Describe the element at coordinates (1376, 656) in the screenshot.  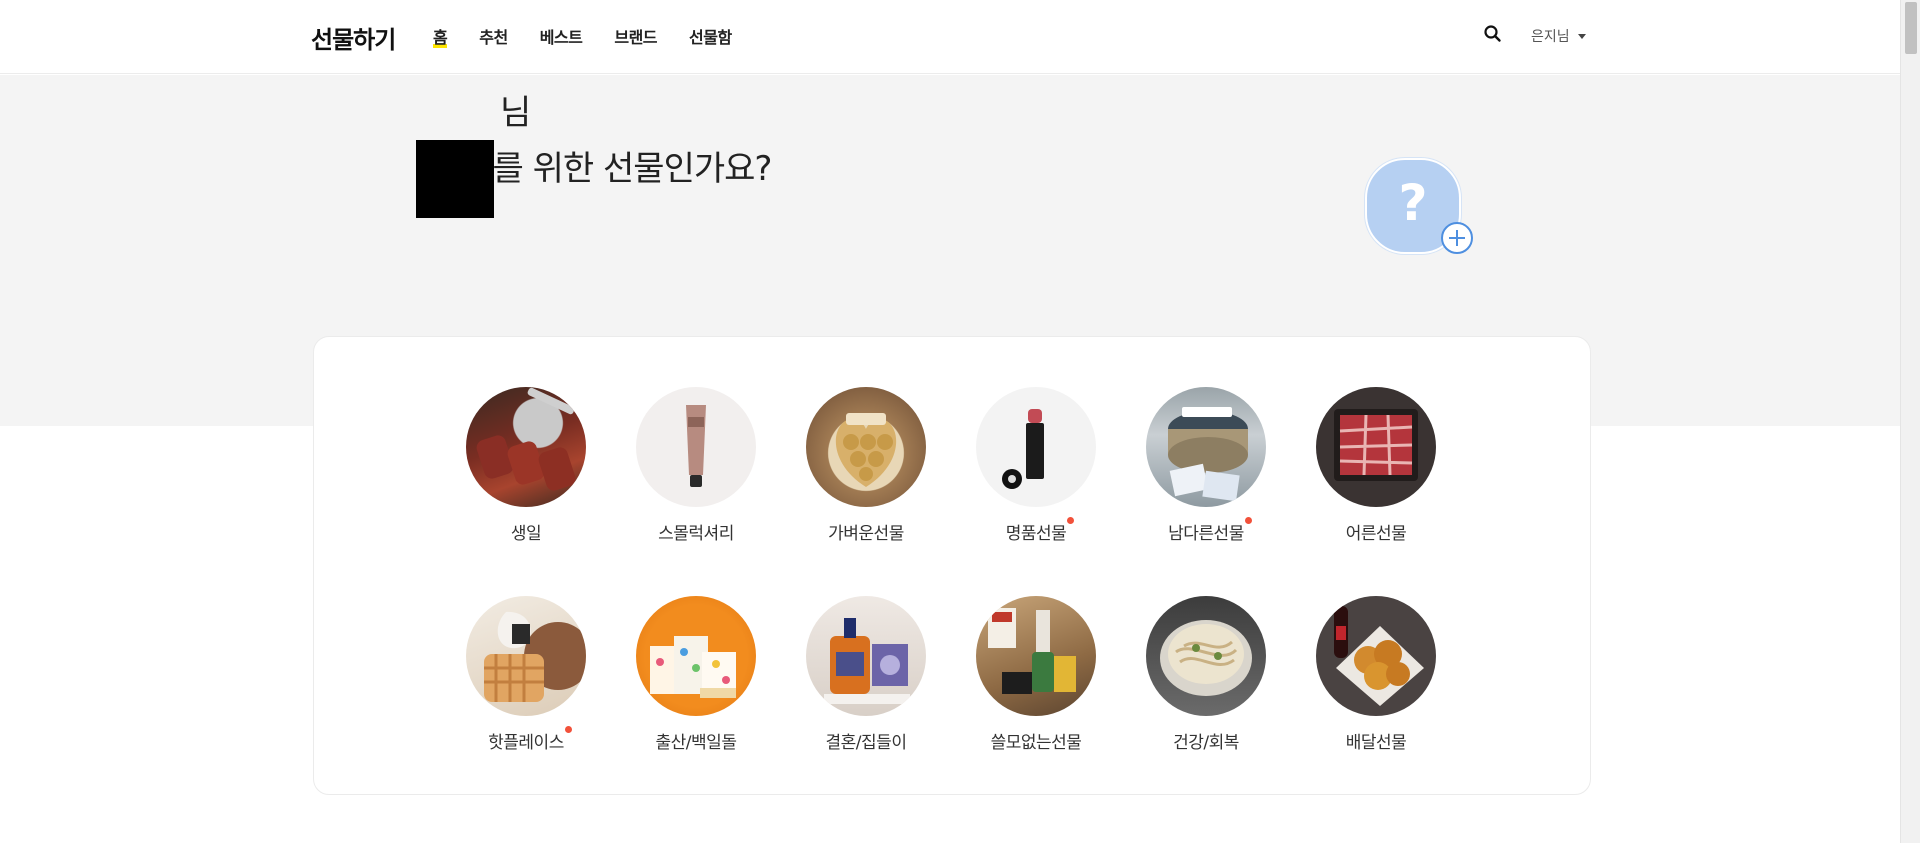
I see `fried-chicken-icon` at that location.